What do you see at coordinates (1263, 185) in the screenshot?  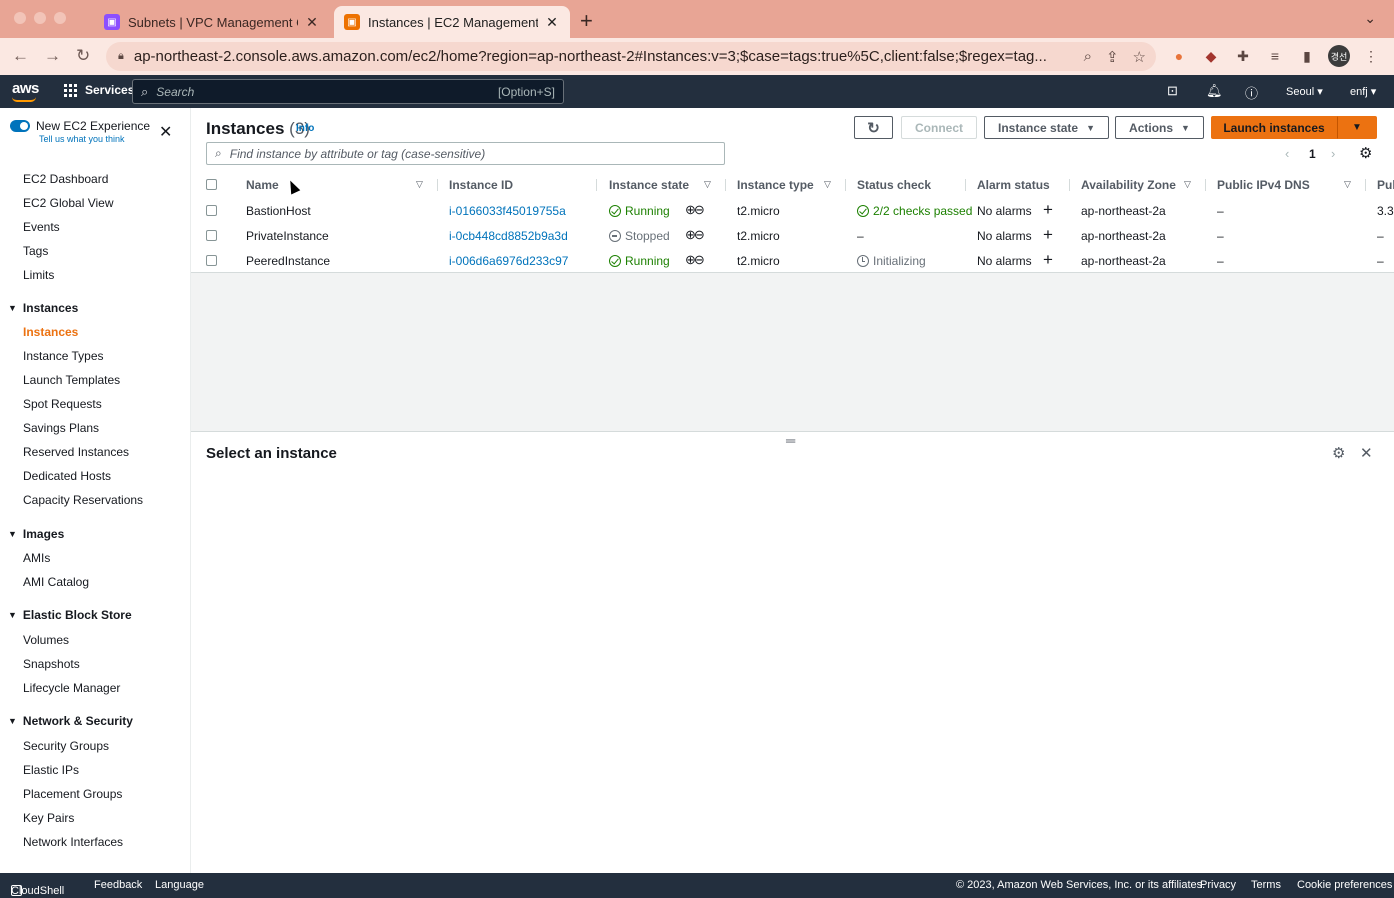 I see `column-header-public-dns: Public IPv4 DNS` at bounding box center [1263, 185].